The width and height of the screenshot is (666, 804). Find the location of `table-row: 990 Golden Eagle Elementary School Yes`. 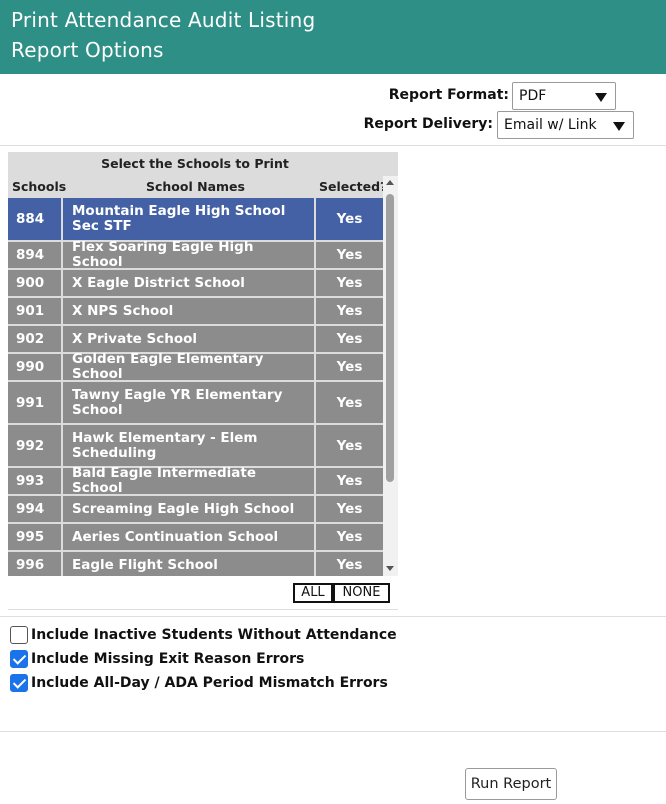

table-row: 990 Golden Eagle Elementary School Yes is located at coordinates (195, 367).